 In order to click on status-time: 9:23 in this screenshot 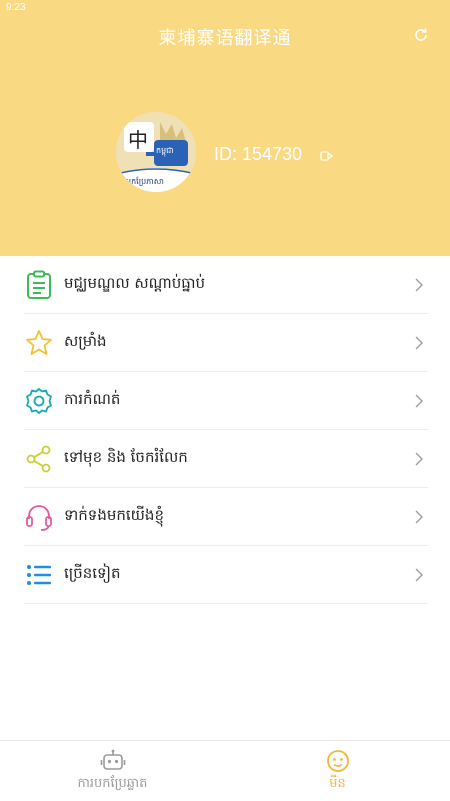, I will do `click(16, 7)`.